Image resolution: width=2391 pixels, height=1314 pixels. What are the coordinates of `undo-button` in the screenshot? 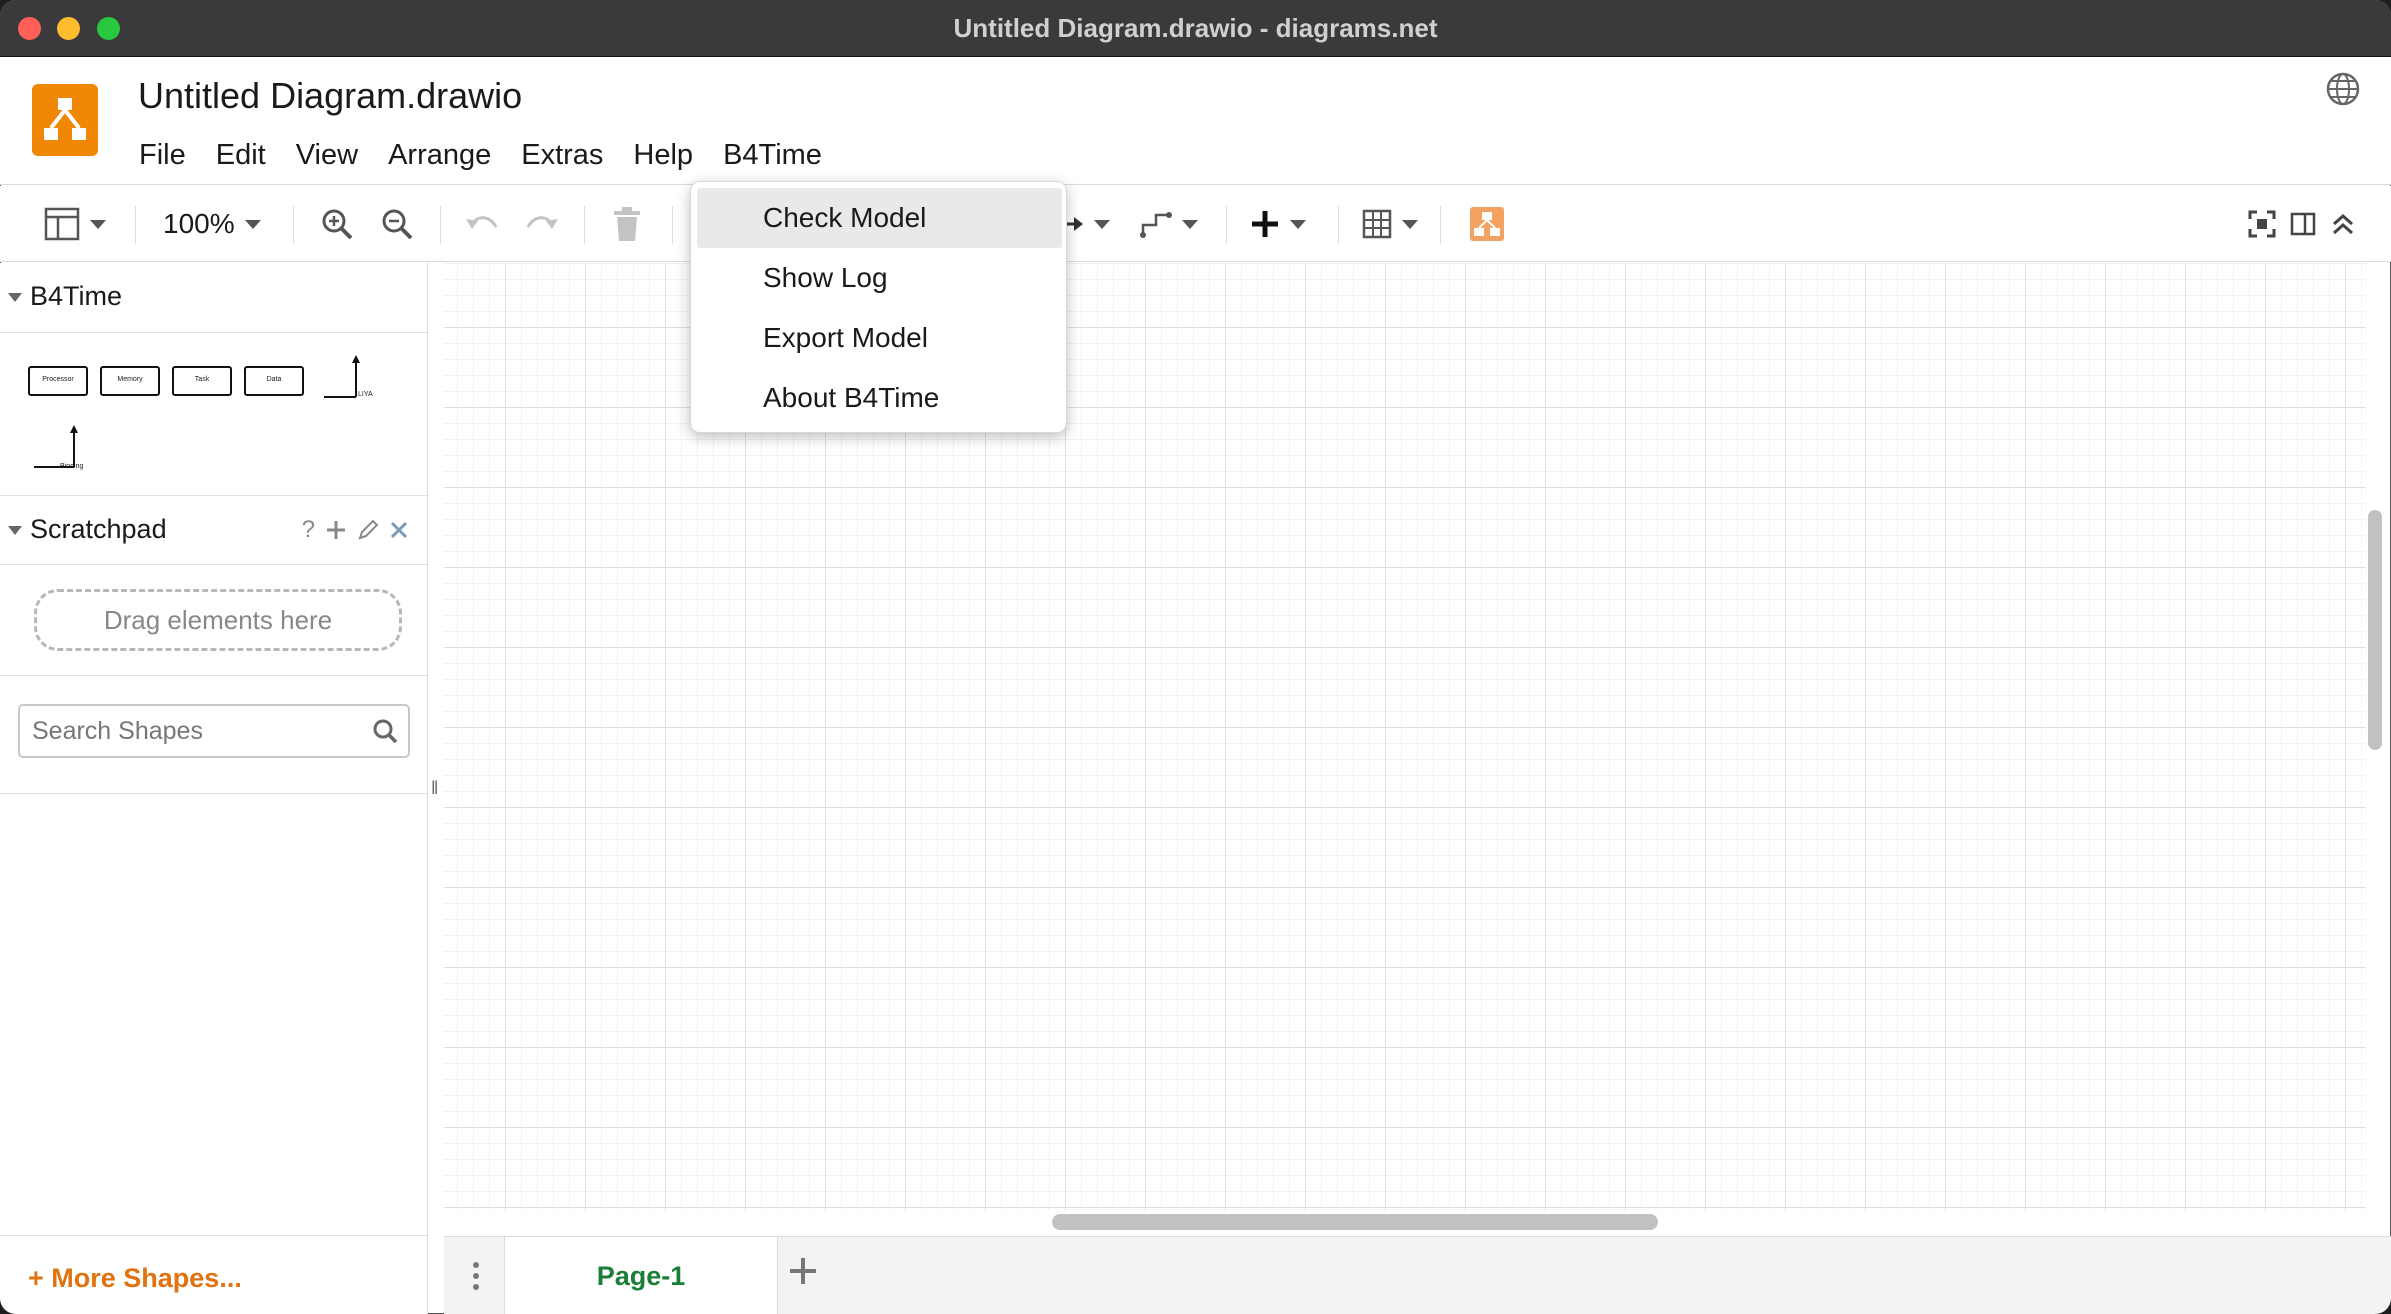 It's located at (482, 224).